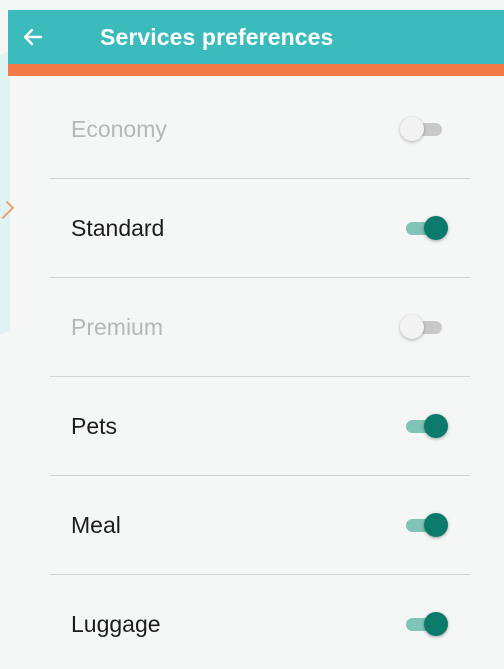 The width and height of the screenshot is (504, 669). I want to click on service-row-pets: Pets, so click(260, 426).